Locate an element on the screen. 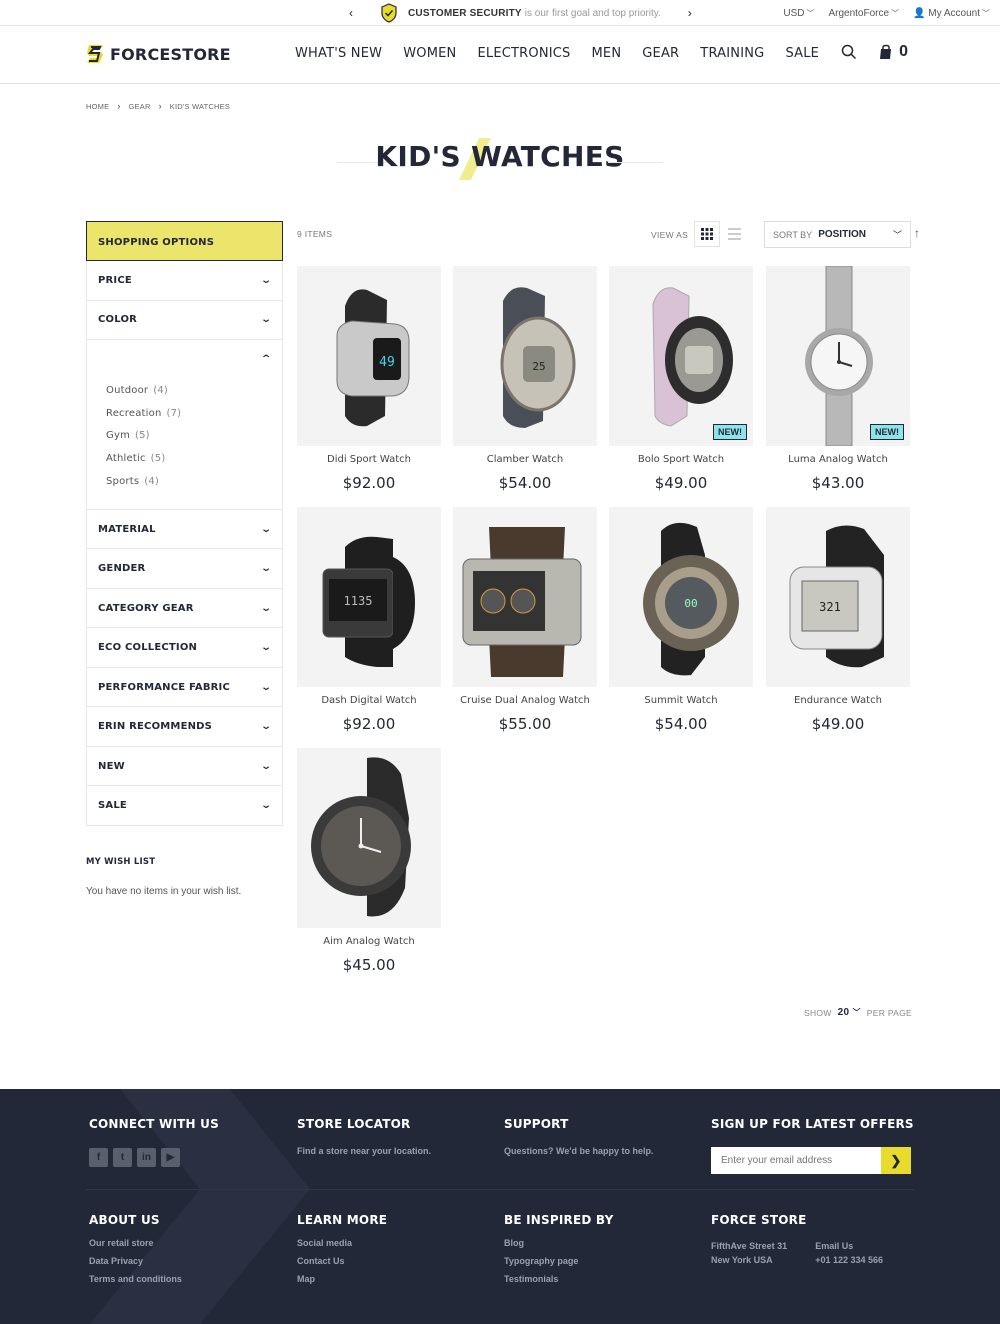 The image size is (1000, 1324). filter-erin-recommends: ERIN RECOMMENDS ⌄ is located at coordinates (184, 727).